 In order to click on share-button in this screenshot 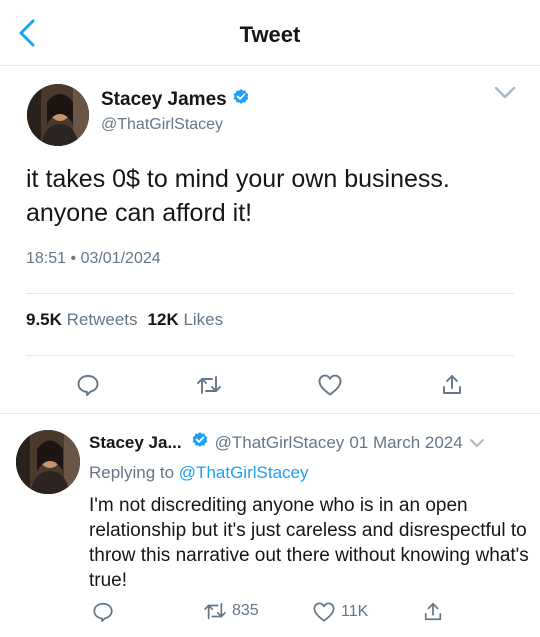, I will do `click(452, 385)`.